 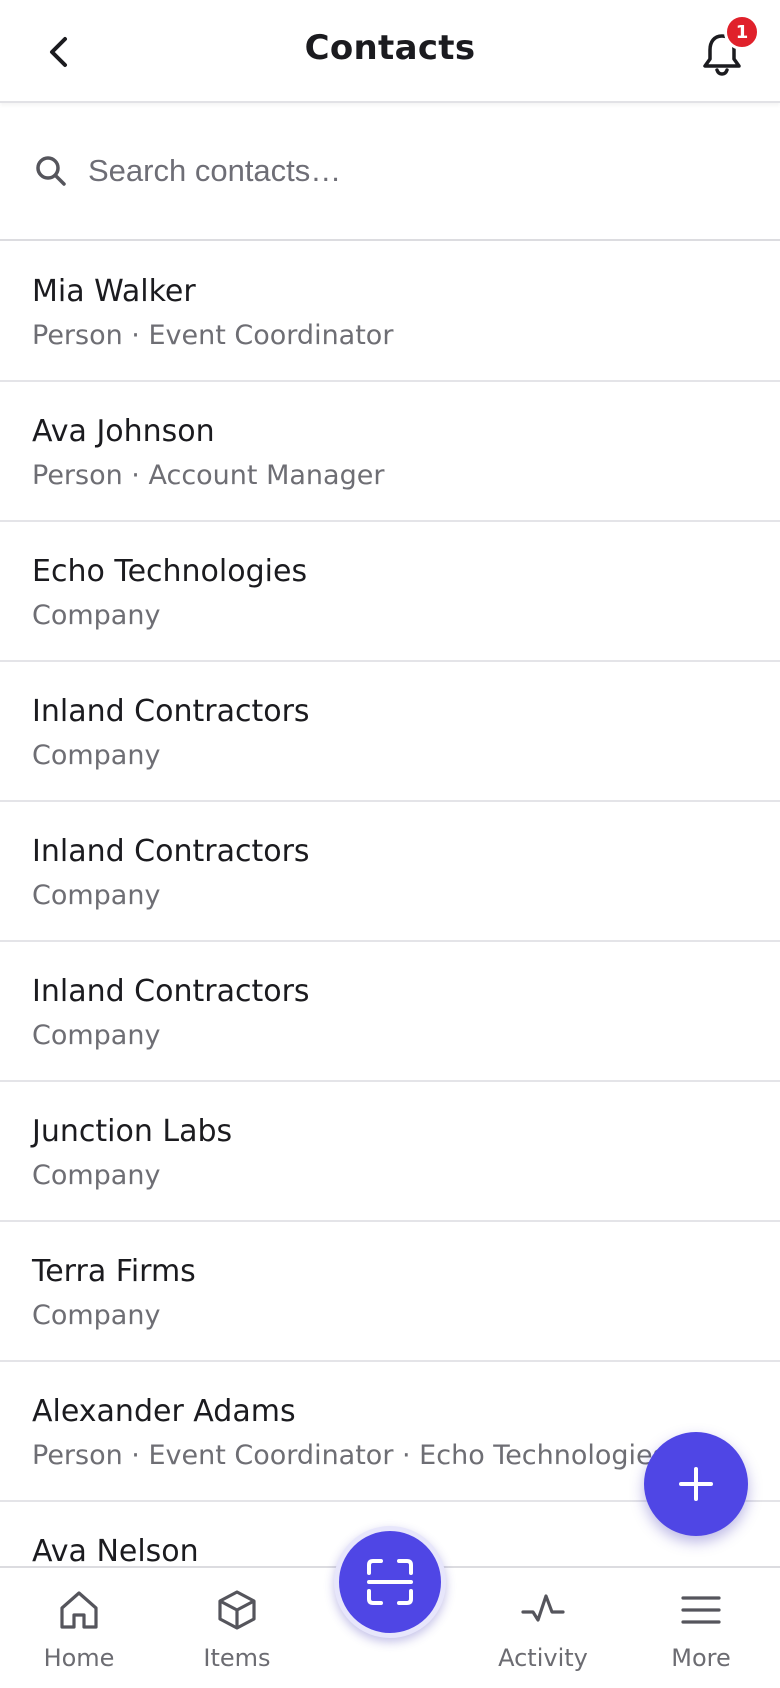 I want to click on menu-icon, so click(x=701, y=1610).